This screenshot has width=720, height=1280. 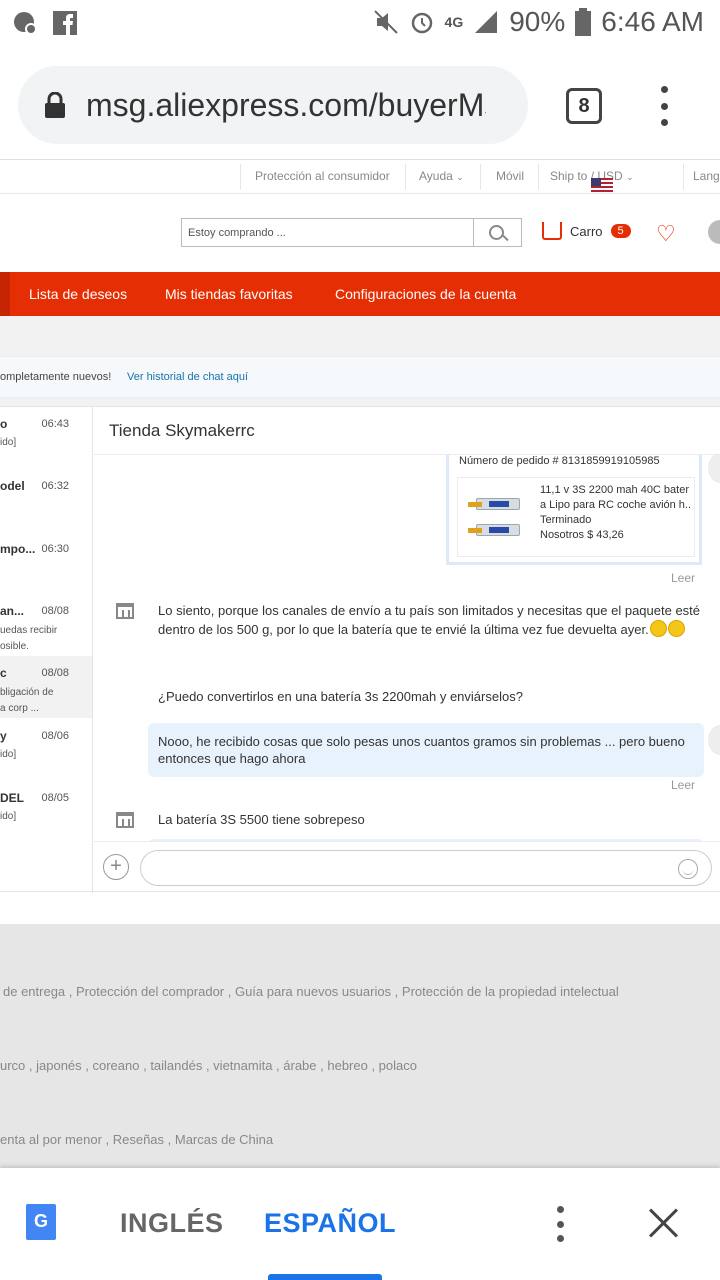 I want to click on lock-icon, so click(x=55, y=105).